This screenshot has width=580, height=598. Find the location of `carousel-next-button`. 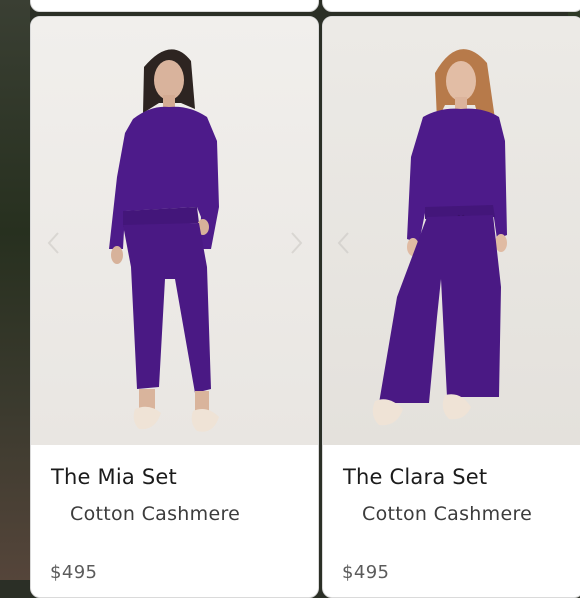

carousel-next-button is located at coordinates (296, 243).